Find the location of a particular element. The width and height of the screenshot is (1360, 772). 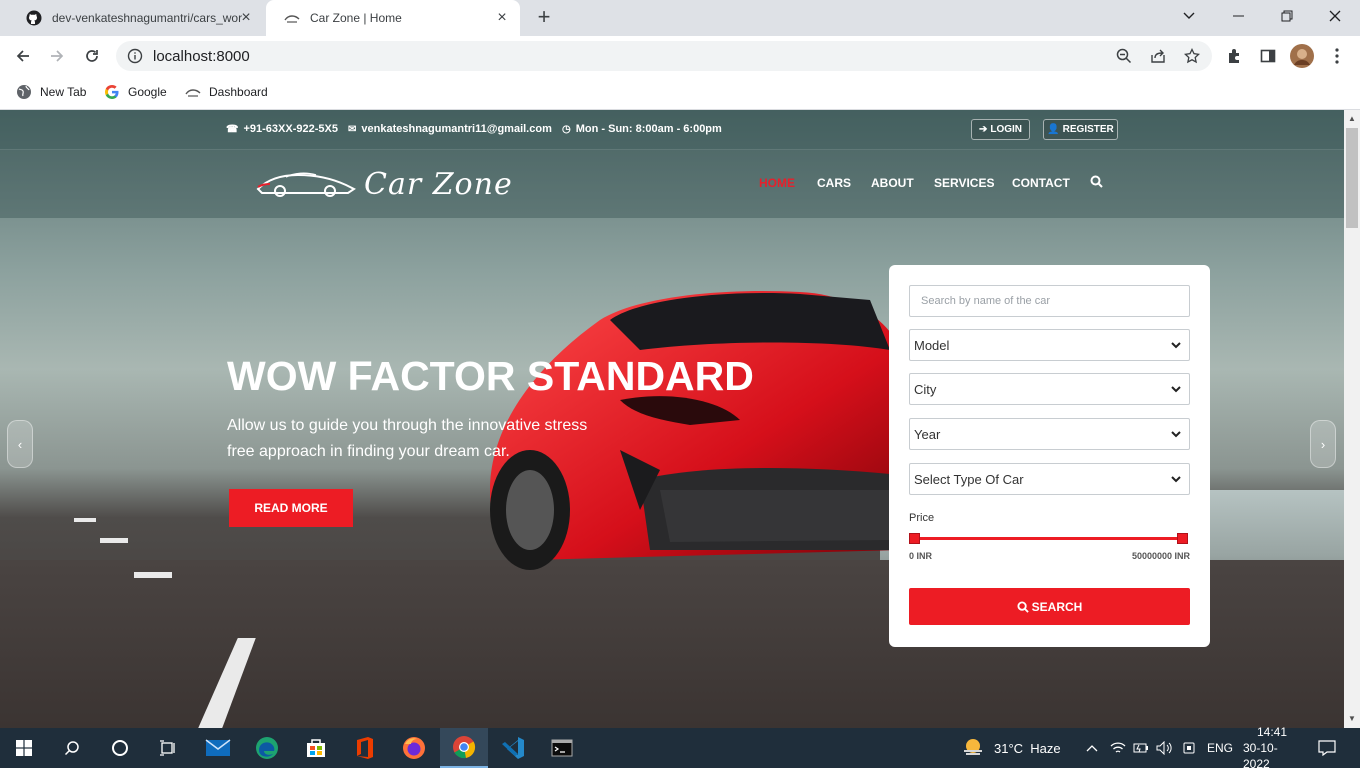

tab-title: Car Zone | Home is located at coordinates (356, 18).